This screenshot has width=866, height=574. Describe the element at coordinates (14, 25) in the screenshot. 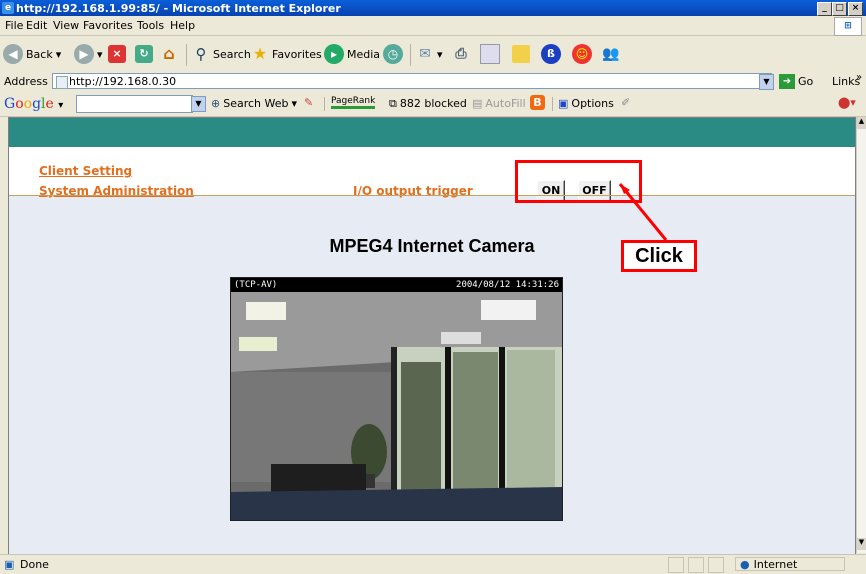

I see `menu-file: File` at that location.